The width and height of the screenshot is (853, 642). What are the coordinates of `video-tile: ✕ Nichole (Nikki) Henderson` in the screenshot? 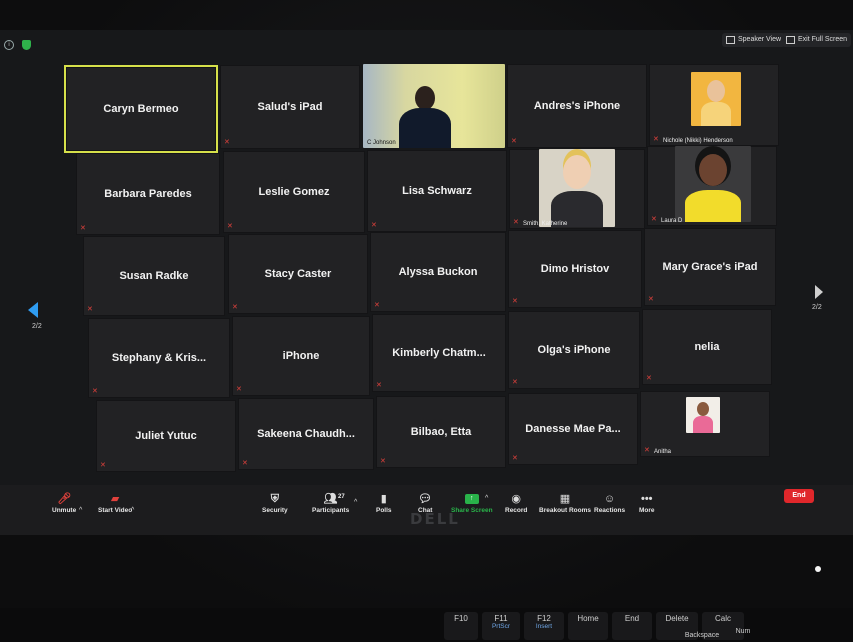 It's located at (714, 105).